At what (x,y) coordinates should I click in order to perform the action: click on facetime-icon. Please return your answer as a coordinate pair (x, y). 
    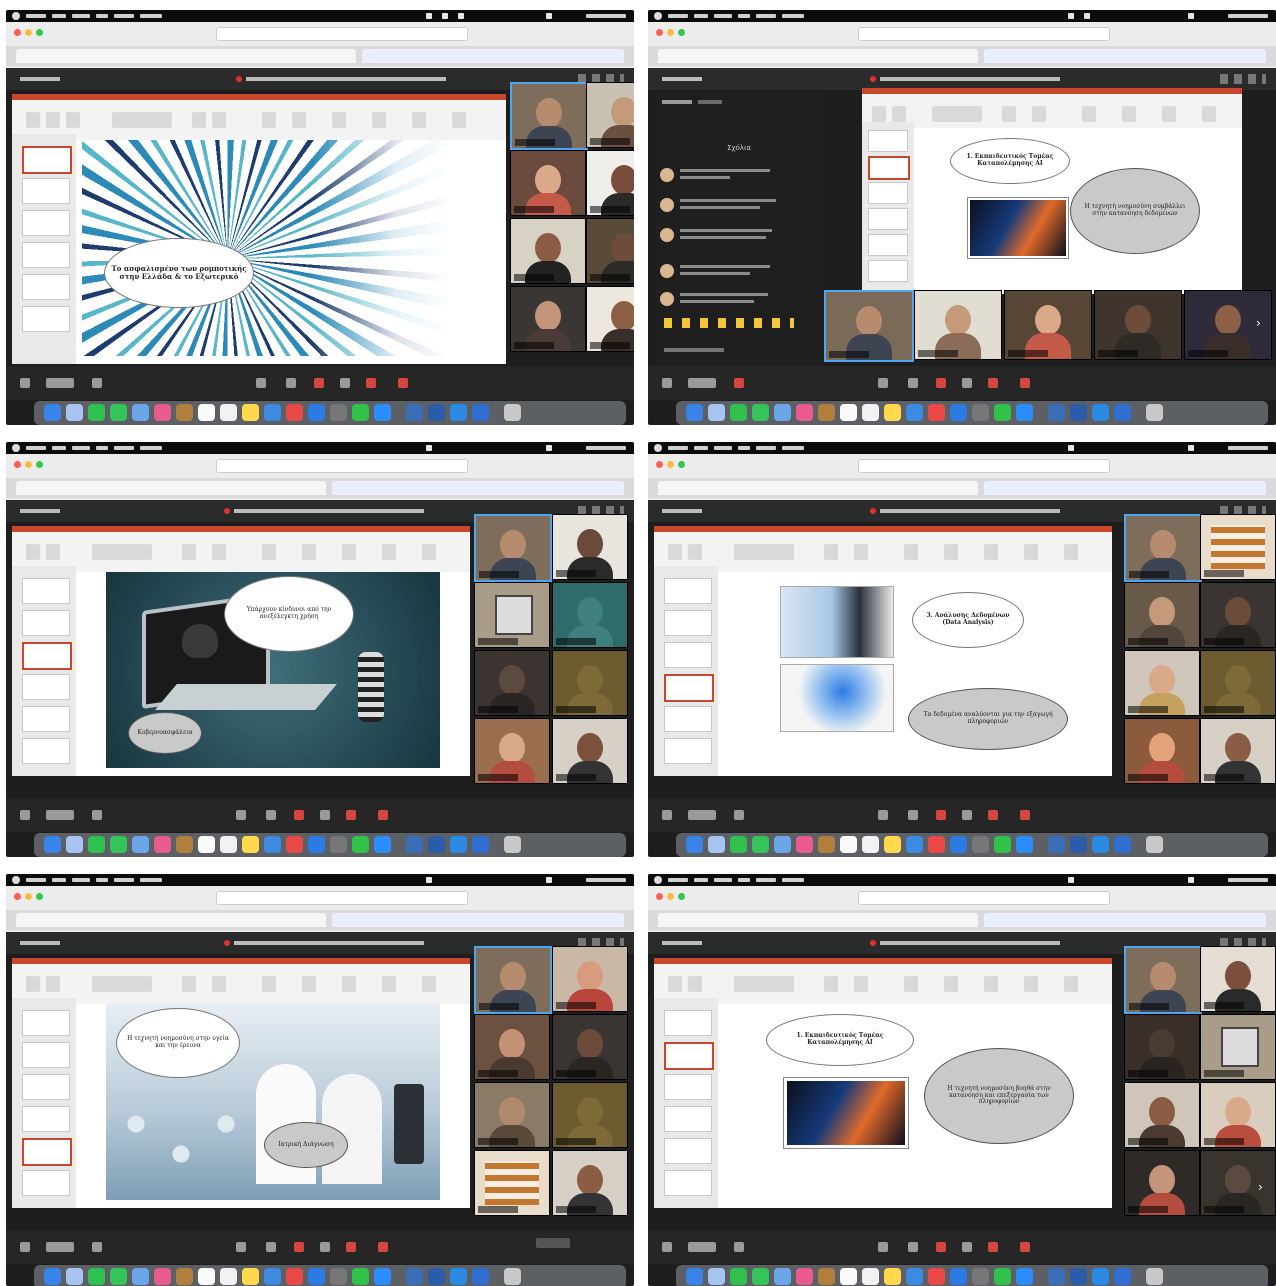
    Looking at the image, I should click on (760, 1276).